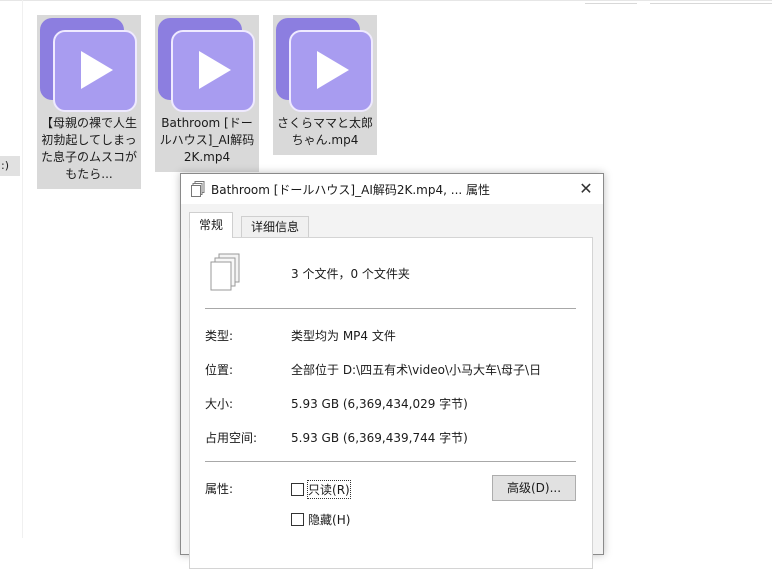 This screenshot has width=772, height=569. What do you see at coordinates (219, 489) in the screenshot?
I see `attributes-label: 属性:` at bounding box center [219, 489].